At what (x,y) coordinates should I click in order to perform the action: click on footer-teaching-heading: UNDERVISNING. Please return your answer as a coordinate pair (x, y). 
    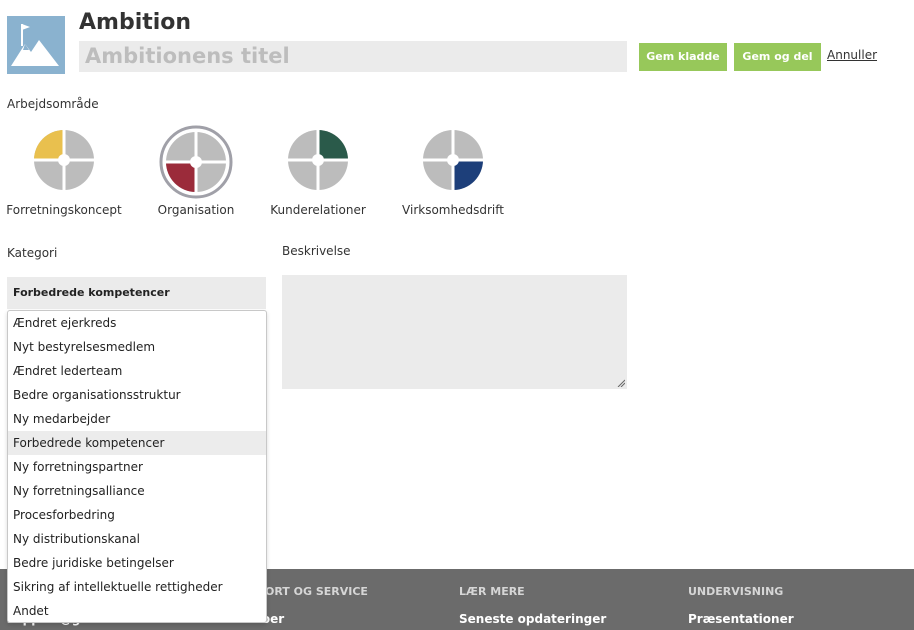
    Looking at the image, I should click on (736, 591).